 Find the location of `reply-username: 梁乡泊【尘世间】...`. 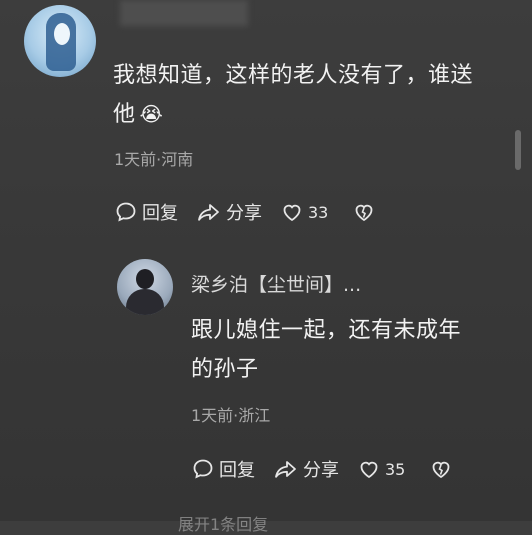

reply-username: 梁乡泊【尘世间】... is located at coordinates (276, 283).